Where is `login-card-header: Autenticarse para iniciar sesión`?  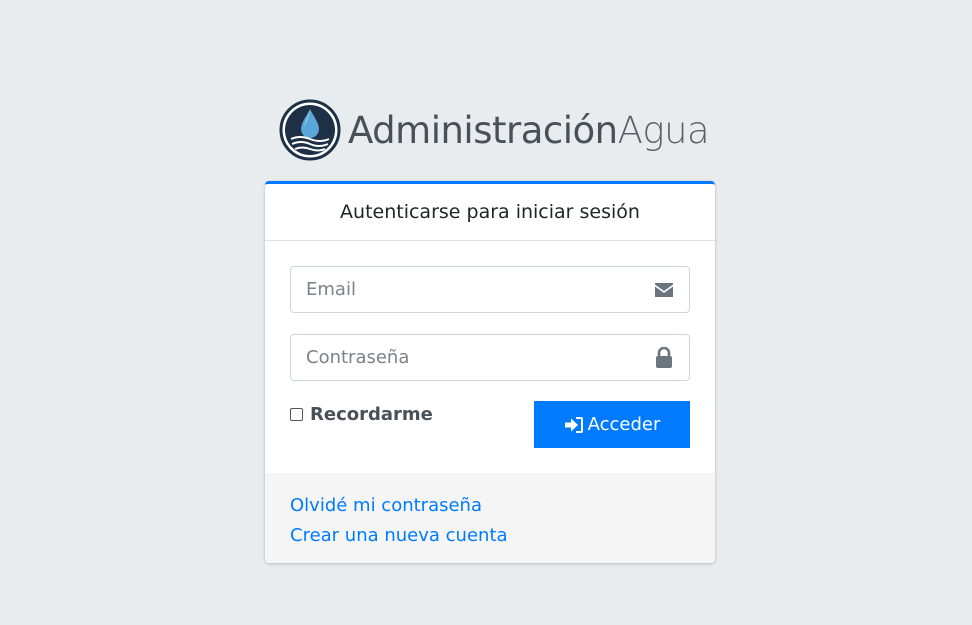
login-card-header: Autenticarse para iniciar sesión is located at coordinates (490, 212).